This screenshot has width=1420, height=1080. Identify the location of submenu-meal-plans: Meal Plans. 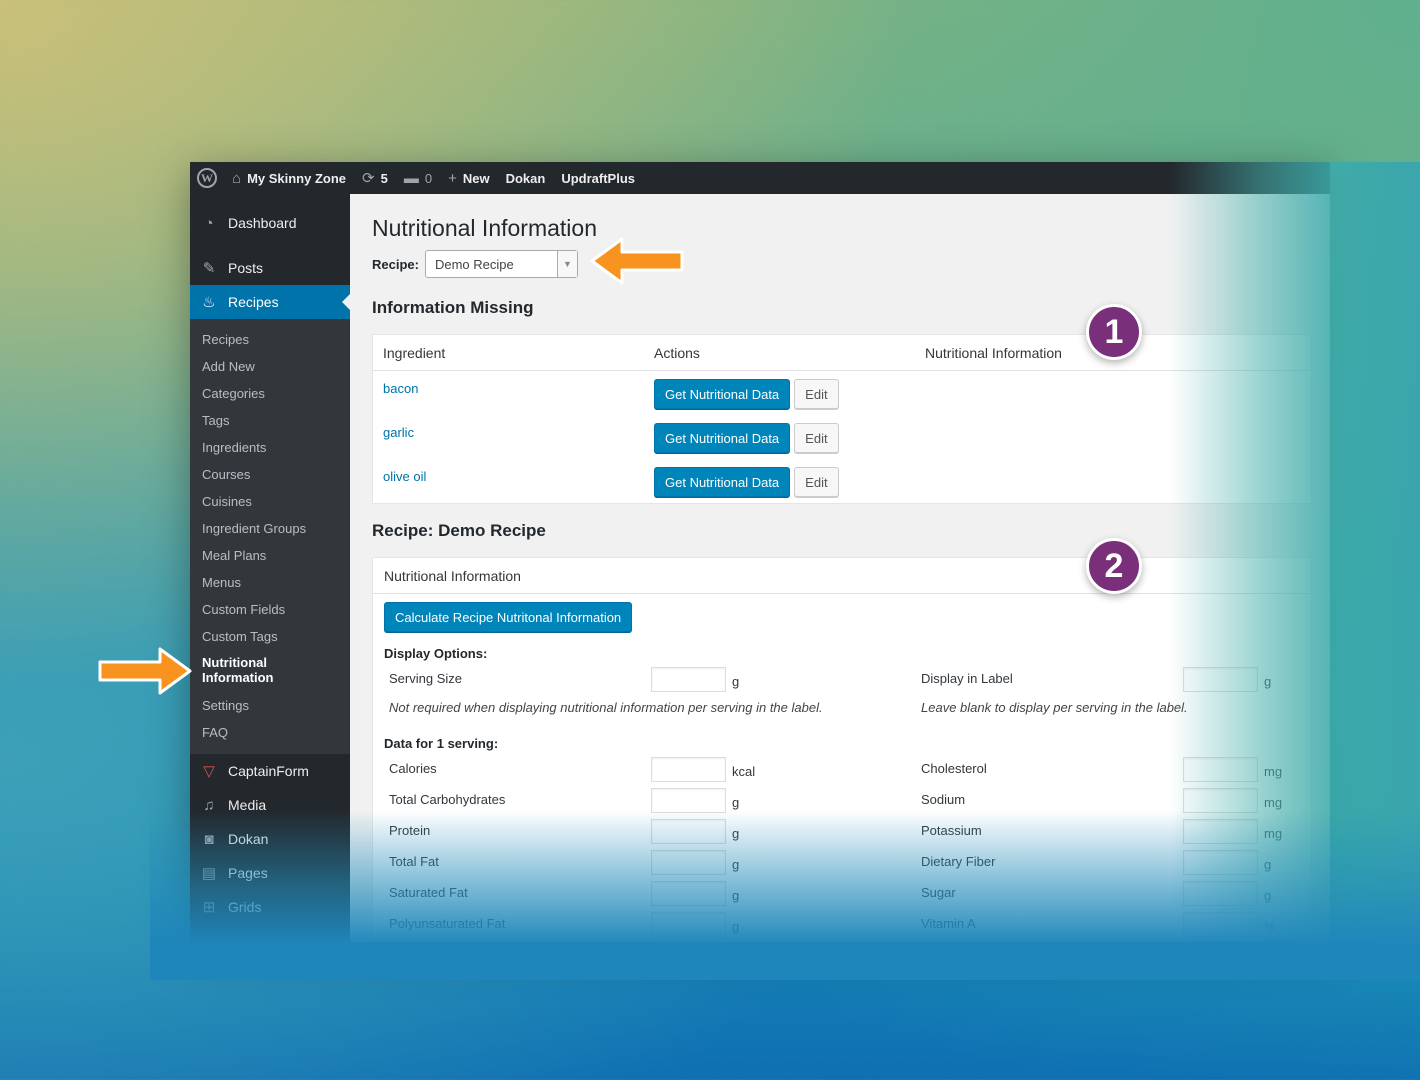
(270, 555).